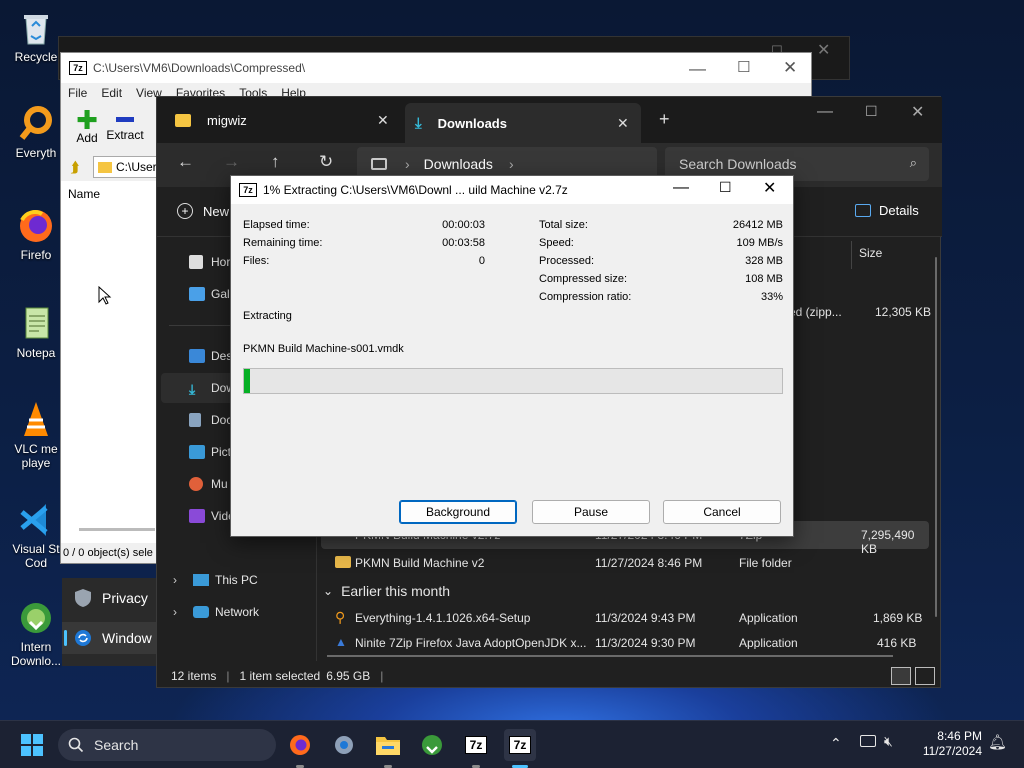 The image size is (1024, 768). I want to click on up-arrow-icon: ↑, so click(275, 162).